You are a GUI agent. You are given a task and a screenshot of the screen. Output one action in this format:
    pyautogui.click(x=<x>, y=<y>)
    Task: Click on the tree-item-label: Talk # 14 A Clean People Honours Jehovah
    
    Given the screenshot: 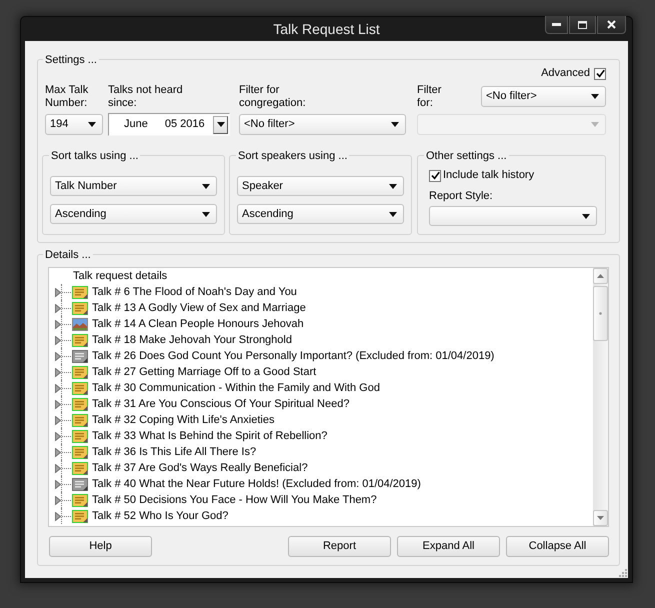 What is the action you would take?
    pyautogui.click(x=198, y=324)
    